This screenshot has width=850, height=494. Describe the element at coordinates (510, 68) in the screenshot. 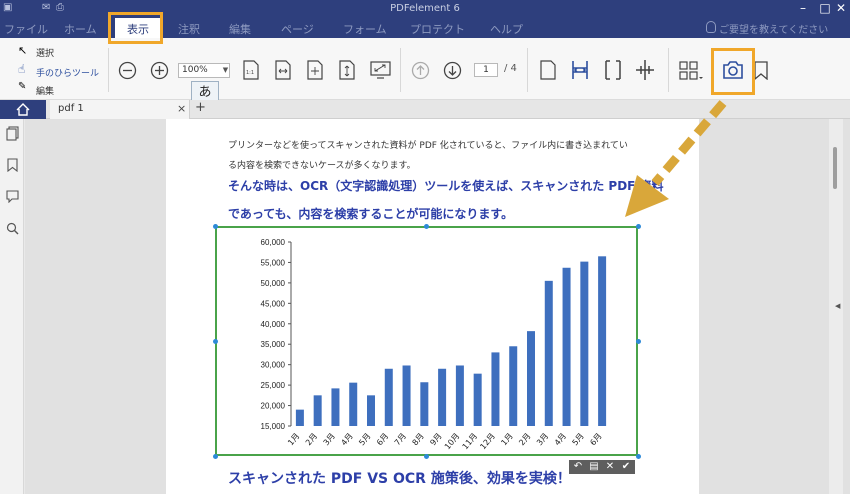

I see `page-total: / 4` at that location.